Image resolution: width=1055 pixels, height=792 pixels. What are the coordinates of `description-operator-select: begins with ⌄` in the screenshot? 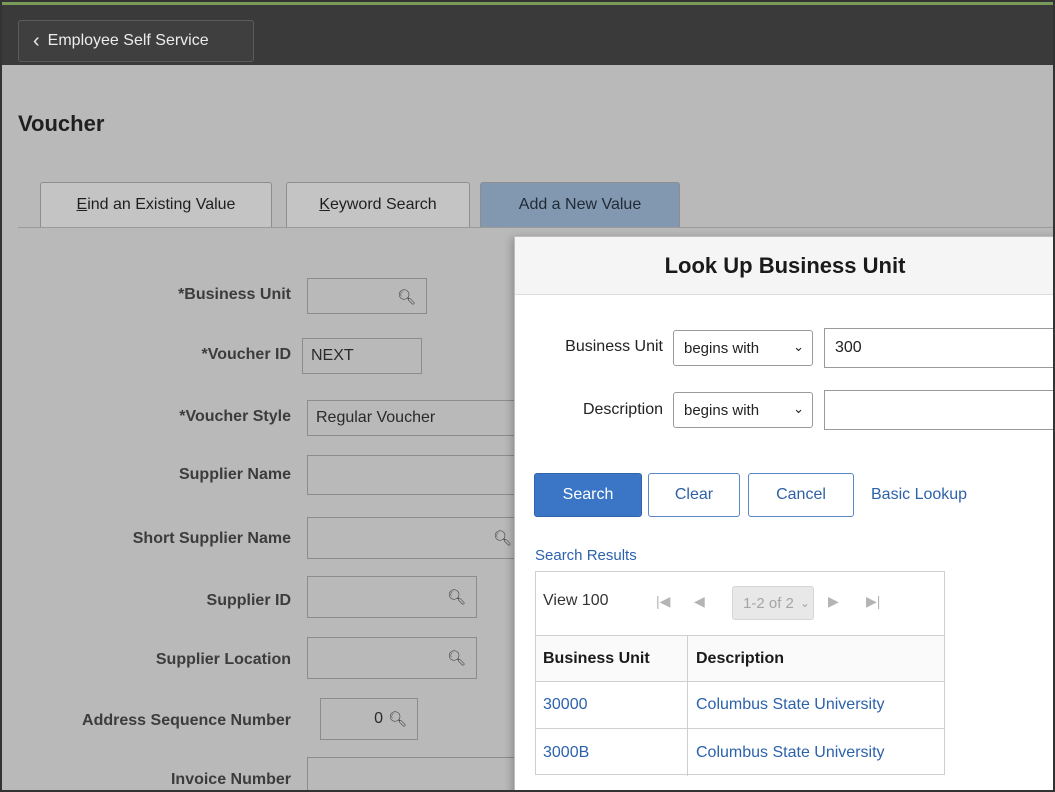 It's located at (743, 410).